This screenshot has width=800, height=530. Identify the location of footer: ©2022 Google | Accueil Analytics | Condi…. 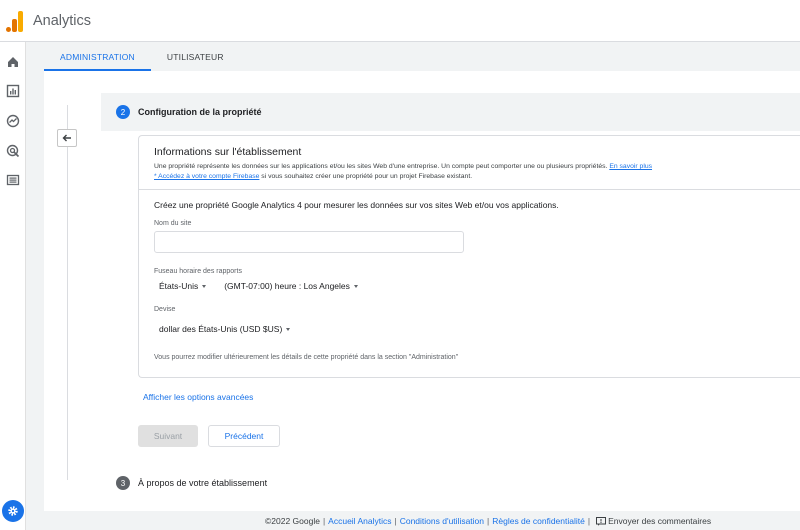
(488, 521).